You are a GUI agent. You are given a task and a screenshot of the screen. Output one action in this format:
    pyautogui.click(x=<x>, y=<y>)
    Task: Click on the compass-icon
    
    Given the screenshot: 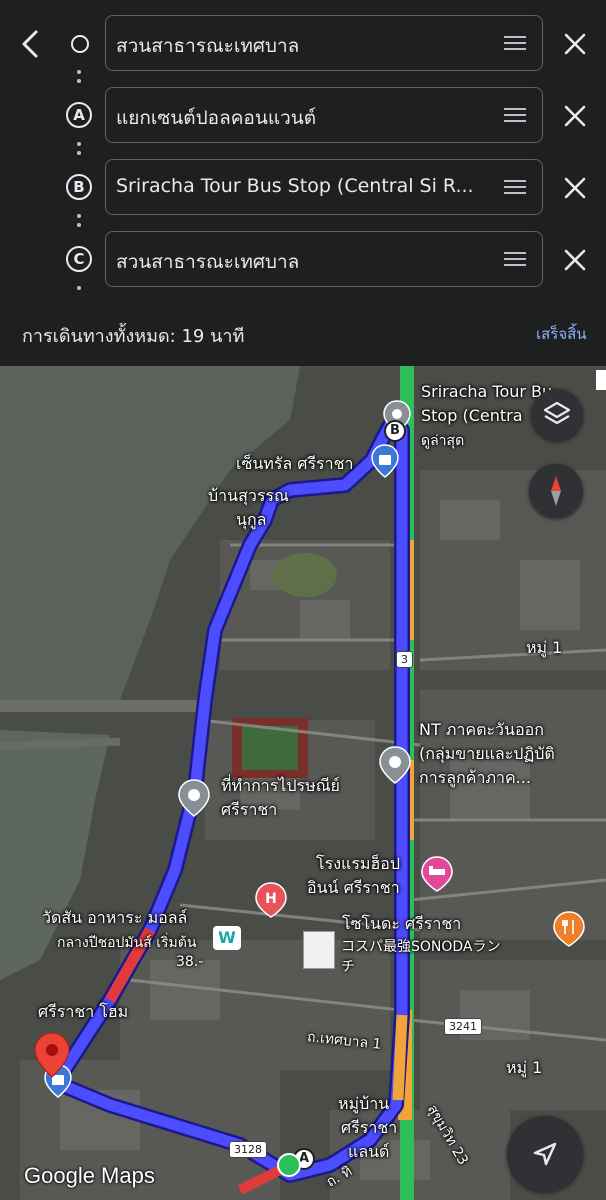 What is the action you would take?
    pyautogui.click(x=556, y=491)
    